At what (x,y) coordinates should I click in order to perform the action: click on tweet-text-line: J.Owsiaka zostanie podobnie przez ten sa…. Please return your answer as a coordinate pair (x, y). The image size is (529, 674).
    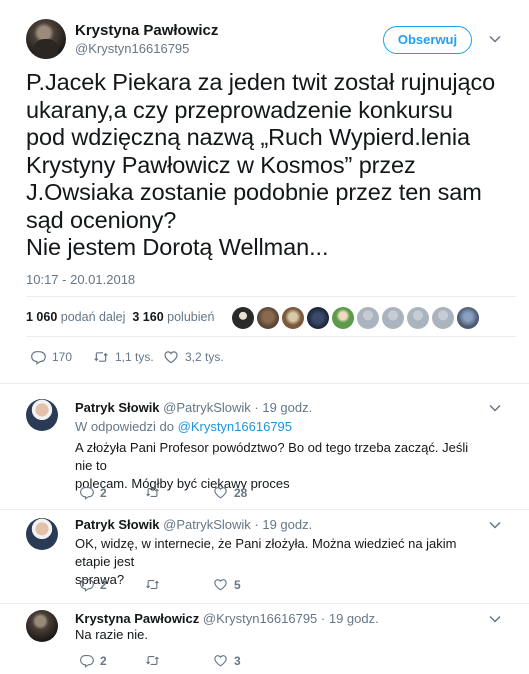
    Looking at the image, I should click on (254, 192).